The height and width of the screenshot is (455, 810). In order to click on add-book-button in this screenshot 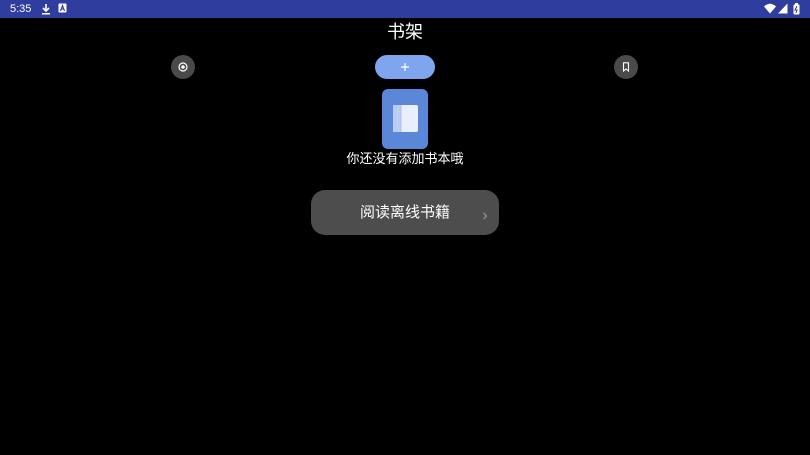, I will do `click(405, 67)`.